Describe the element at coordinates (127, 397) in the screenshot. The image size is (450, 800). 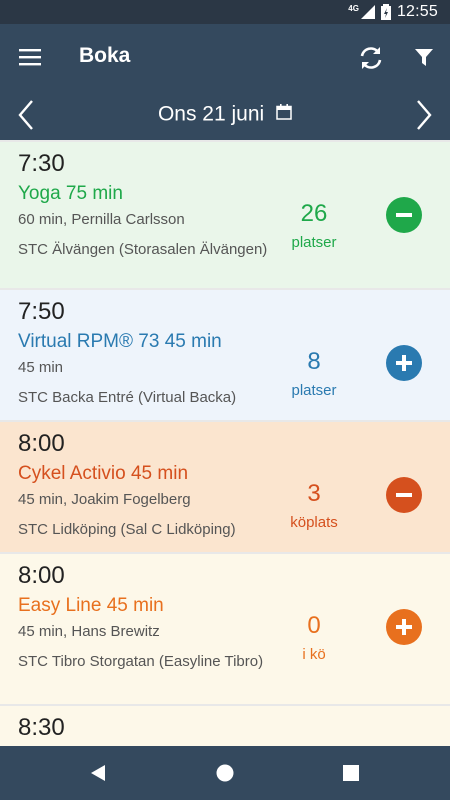
I see `class-location: STC Backa Entré (Virtual Backa)` at that location.